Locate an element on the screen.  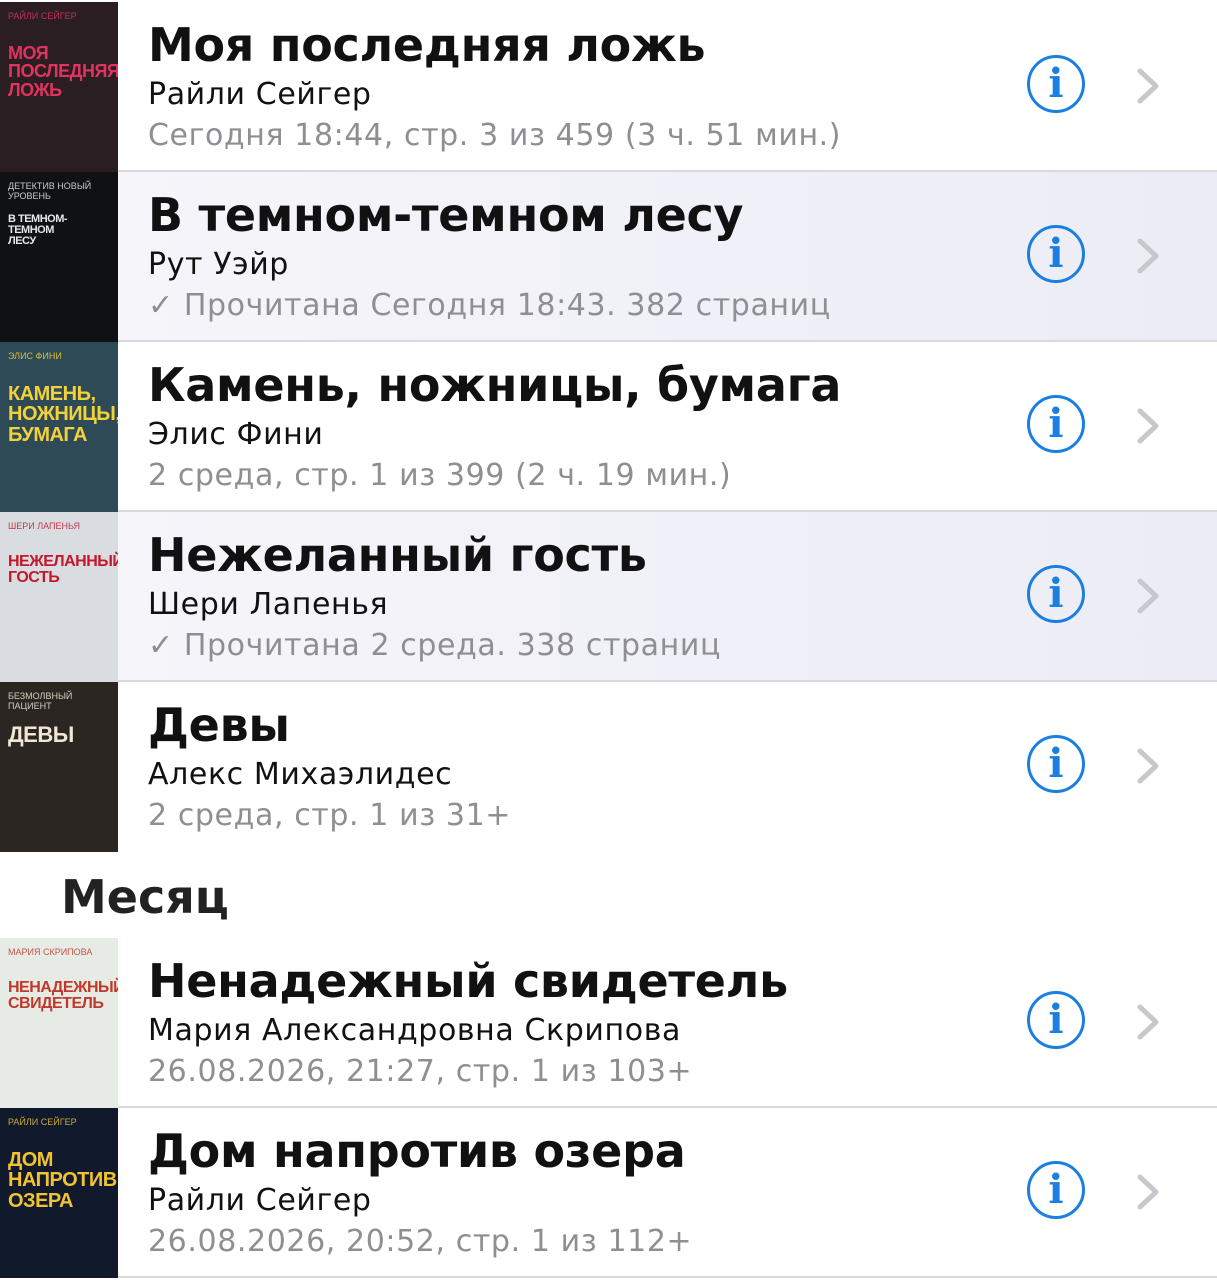
cover-title-line: НАПРОТИВ is located at coordinates (62, 1180).